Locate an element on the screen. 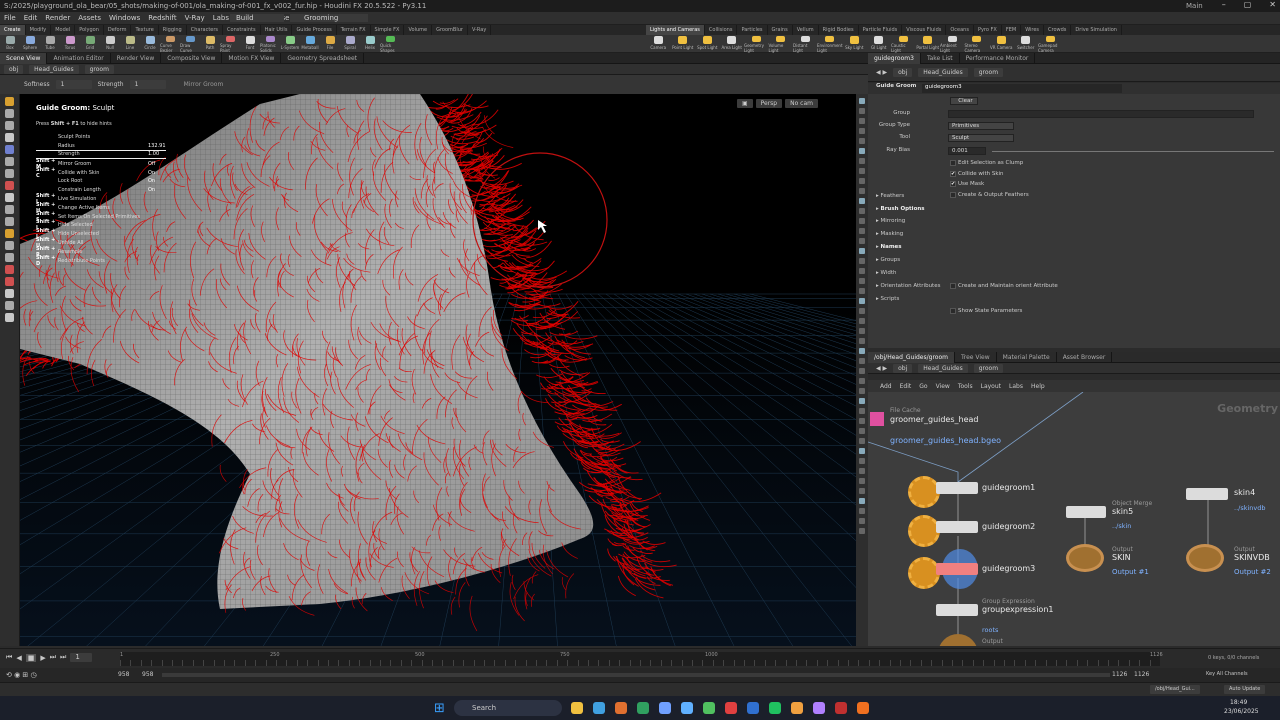 This screenshot has height=720, width=1280. windows-start-icon: ⊞ is located at coordinates (439, 708).